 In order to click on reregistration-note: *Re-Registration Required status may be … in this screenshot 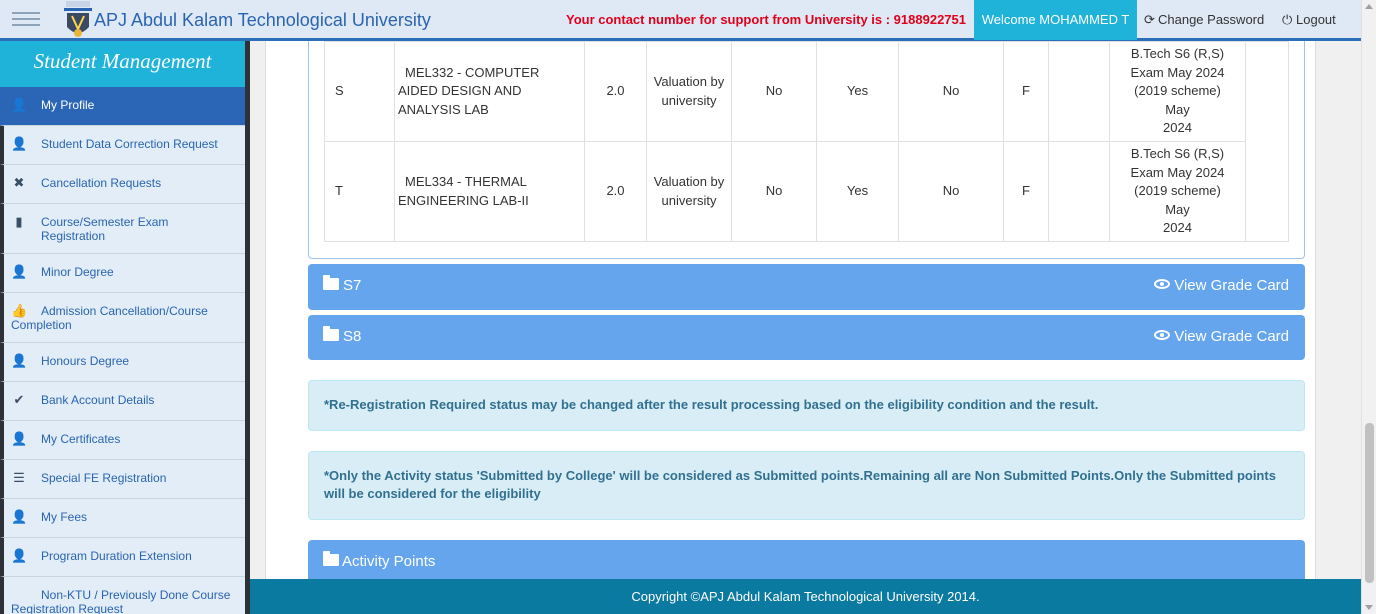, I will do `click(806, 405)`.